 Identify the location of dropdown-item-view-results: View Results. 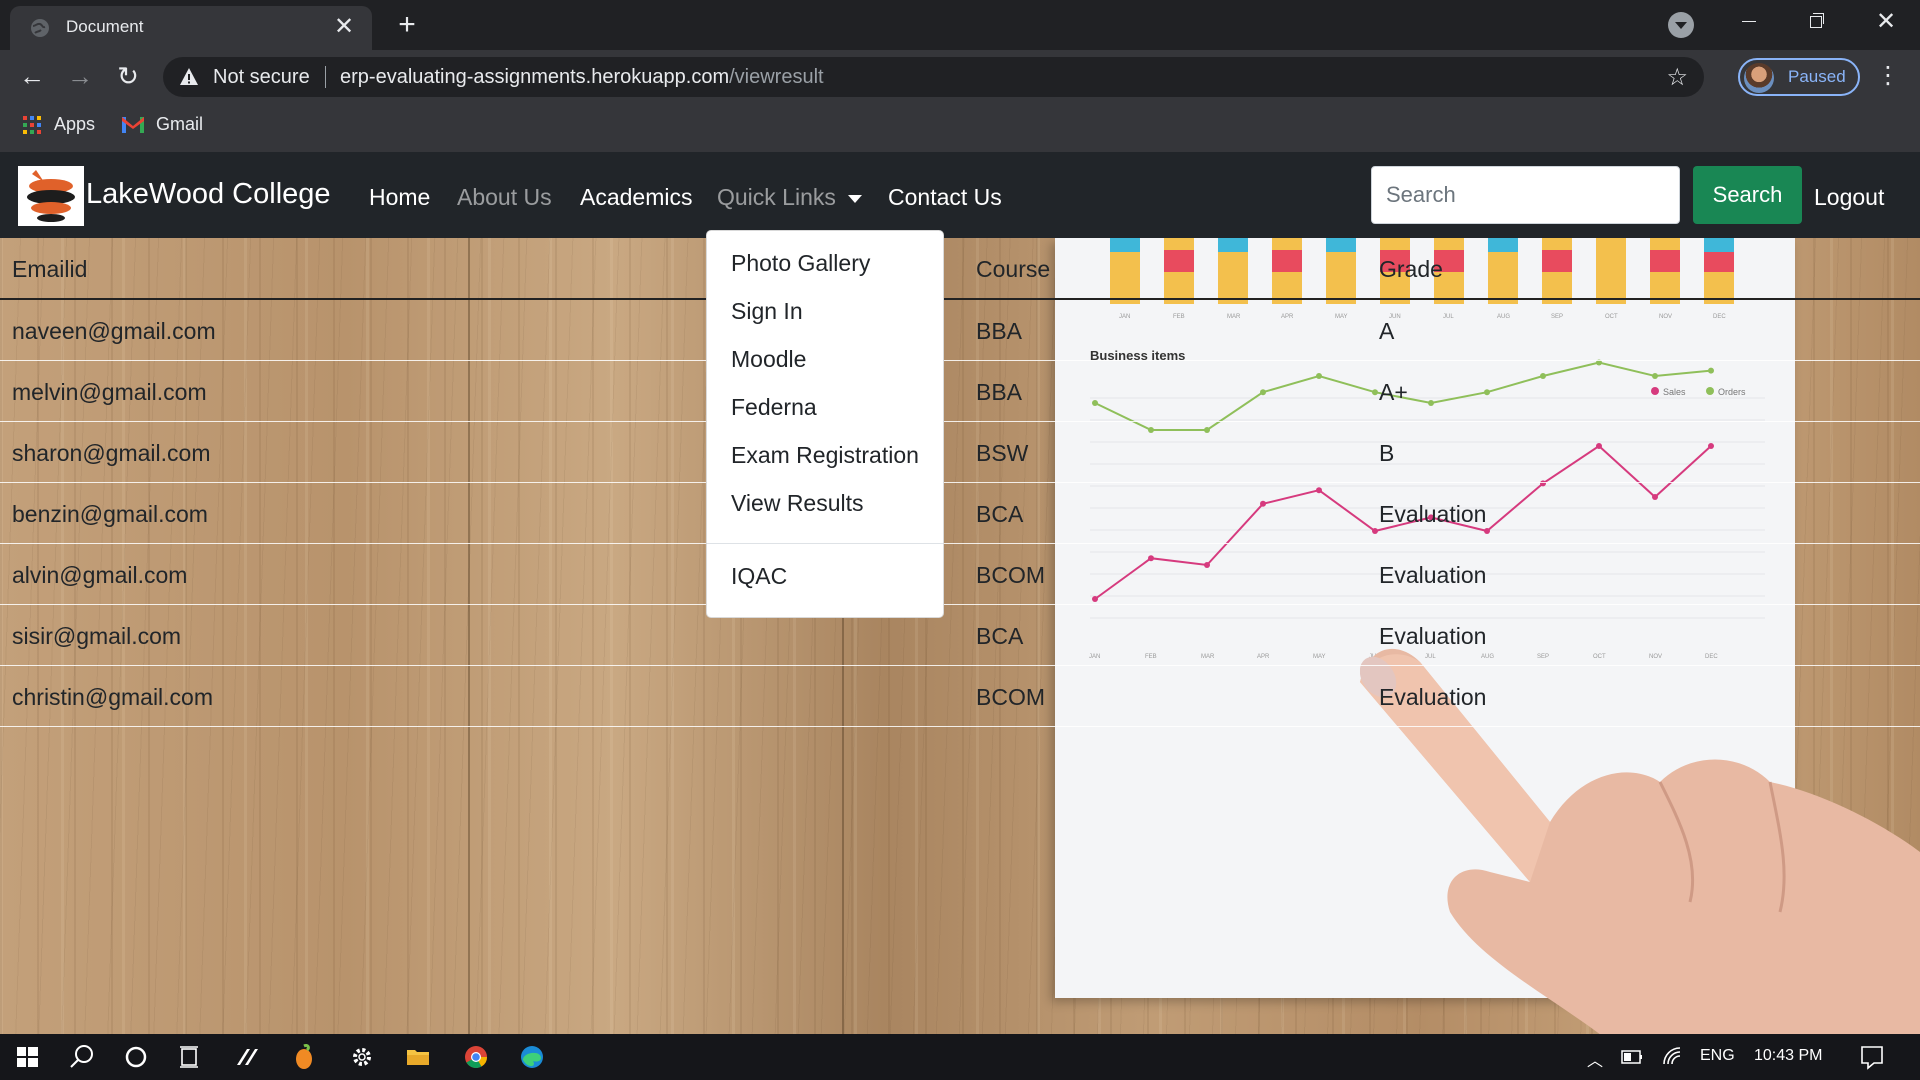
(797, 503).